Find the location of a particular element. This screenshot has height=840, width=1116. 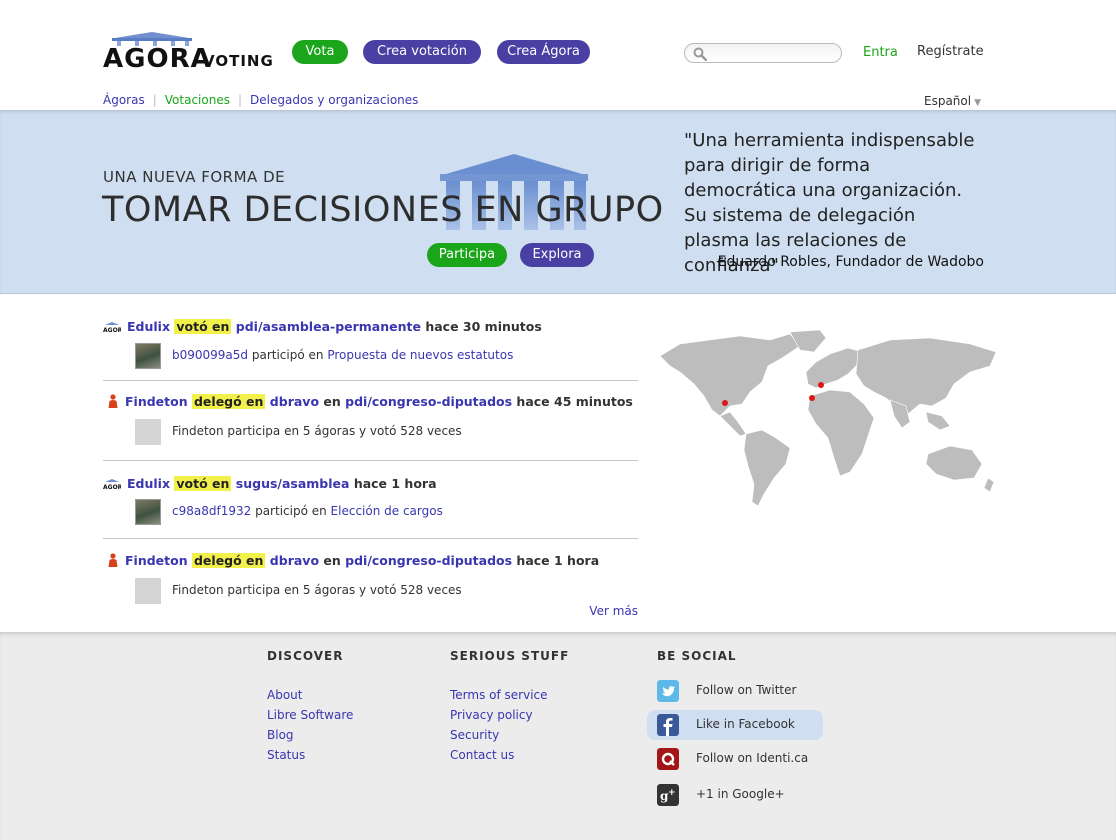

libre-software-link: Libre Software is located at coordinates (310, 715).